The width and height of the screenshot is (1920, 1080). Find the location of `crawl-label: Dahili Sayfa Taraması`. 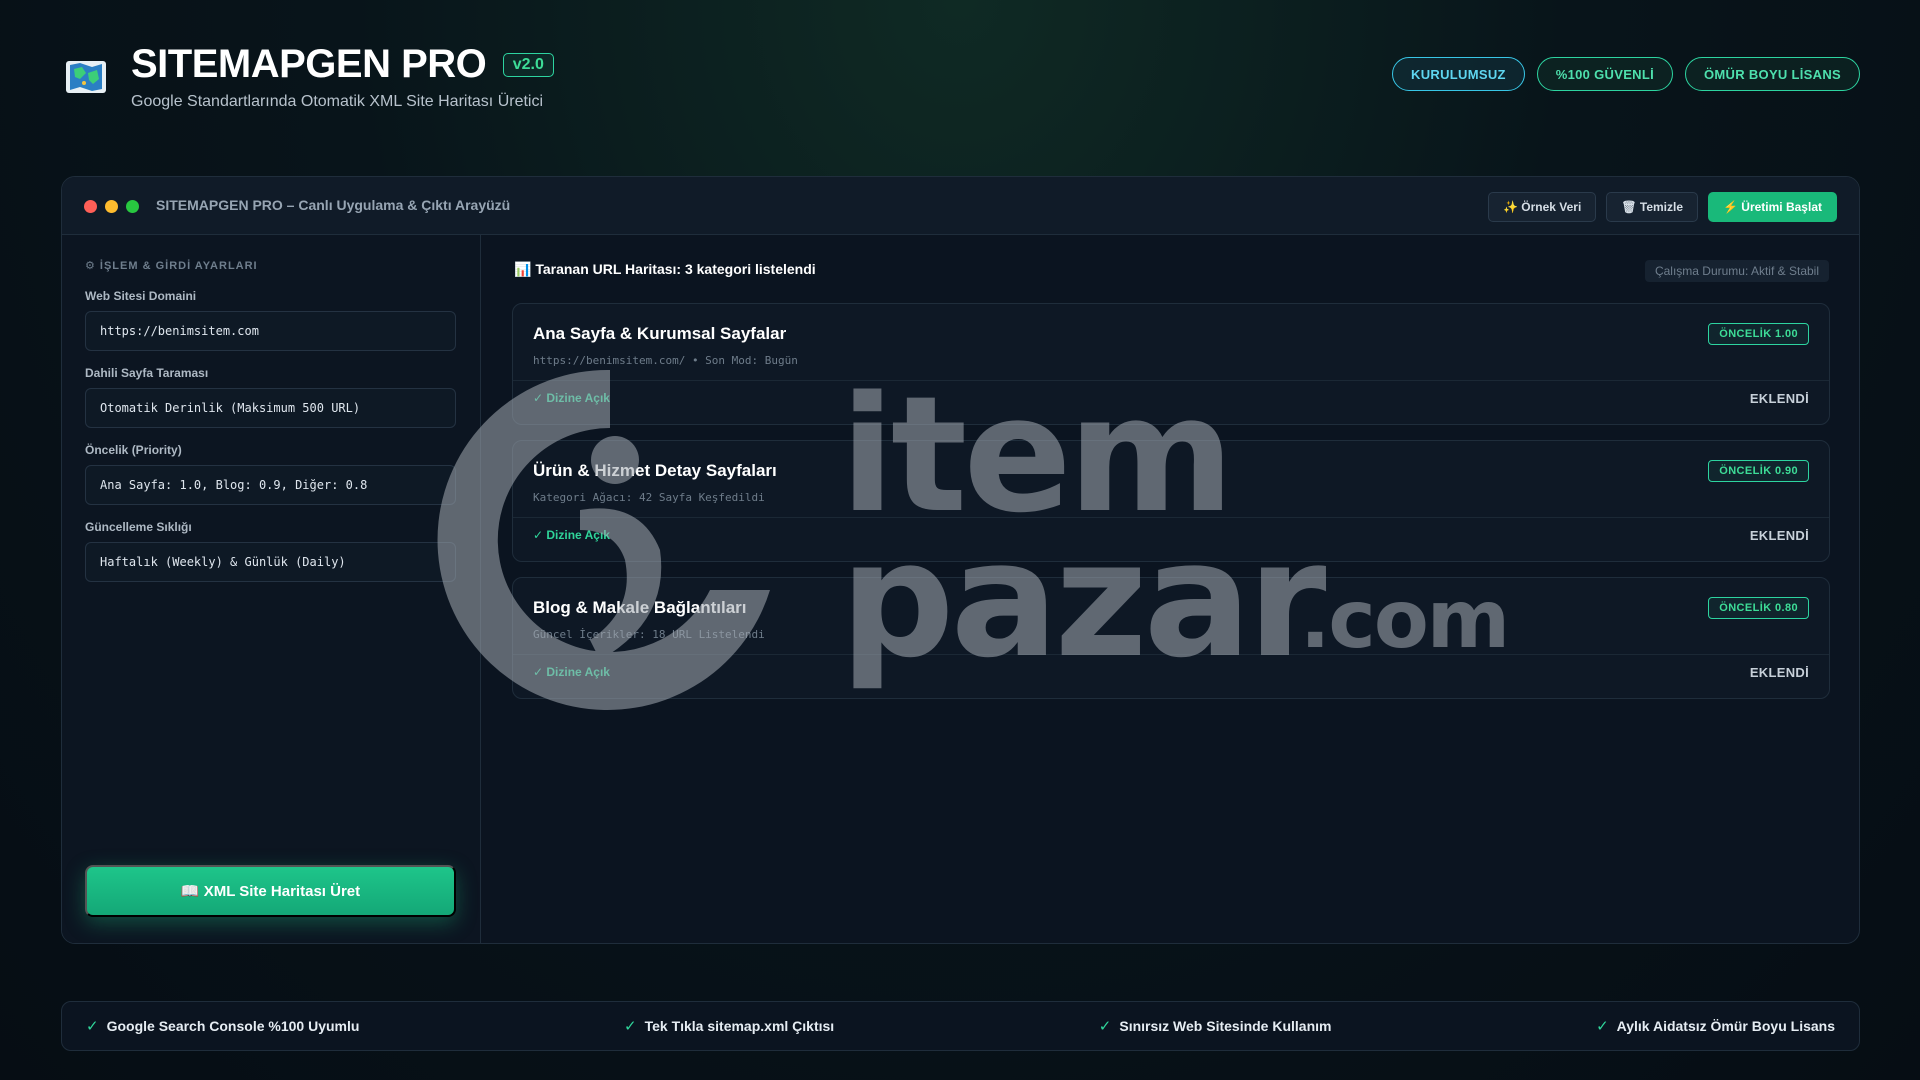

crawl-label: Dahili Sayfa Taraması is located at coordinates (147, 373).